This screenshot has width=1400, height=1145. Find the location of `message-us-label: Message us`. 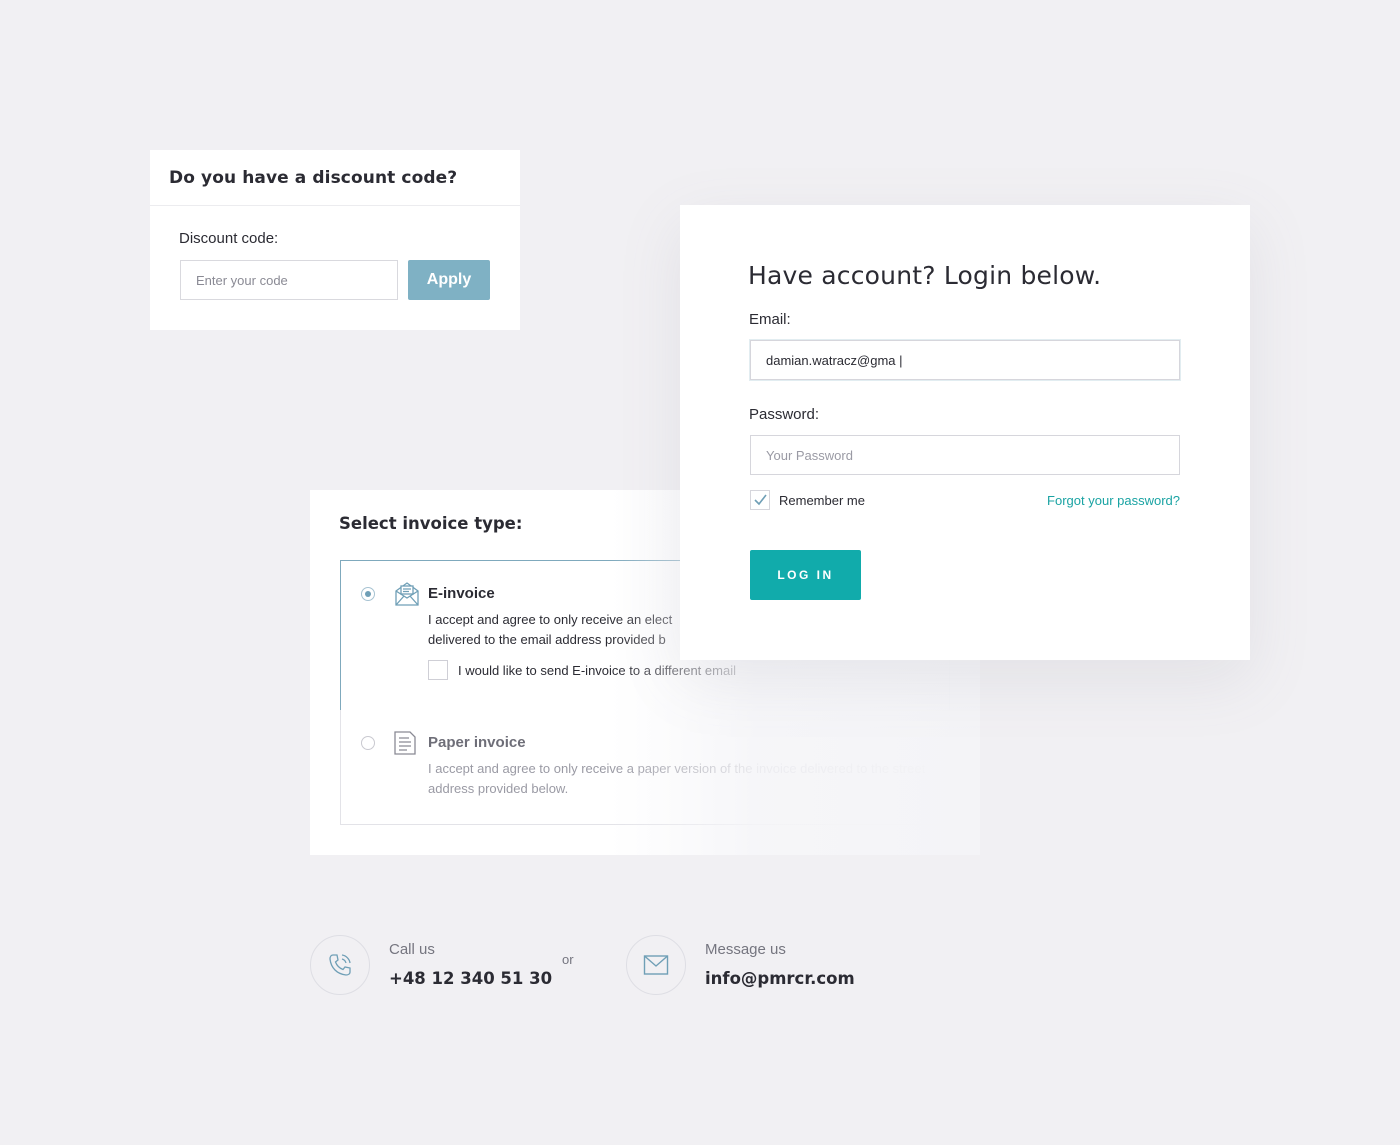

message-us-label: Message us is located at coordinates (745, 949).